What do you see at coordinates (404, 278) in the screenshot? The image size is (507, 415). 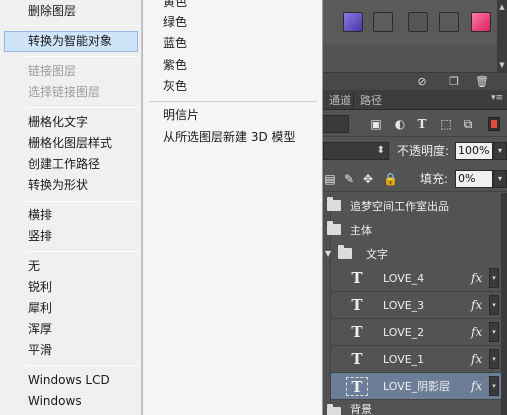 I see `layer-name: LOVE_4` at bounding box center [404, 278].